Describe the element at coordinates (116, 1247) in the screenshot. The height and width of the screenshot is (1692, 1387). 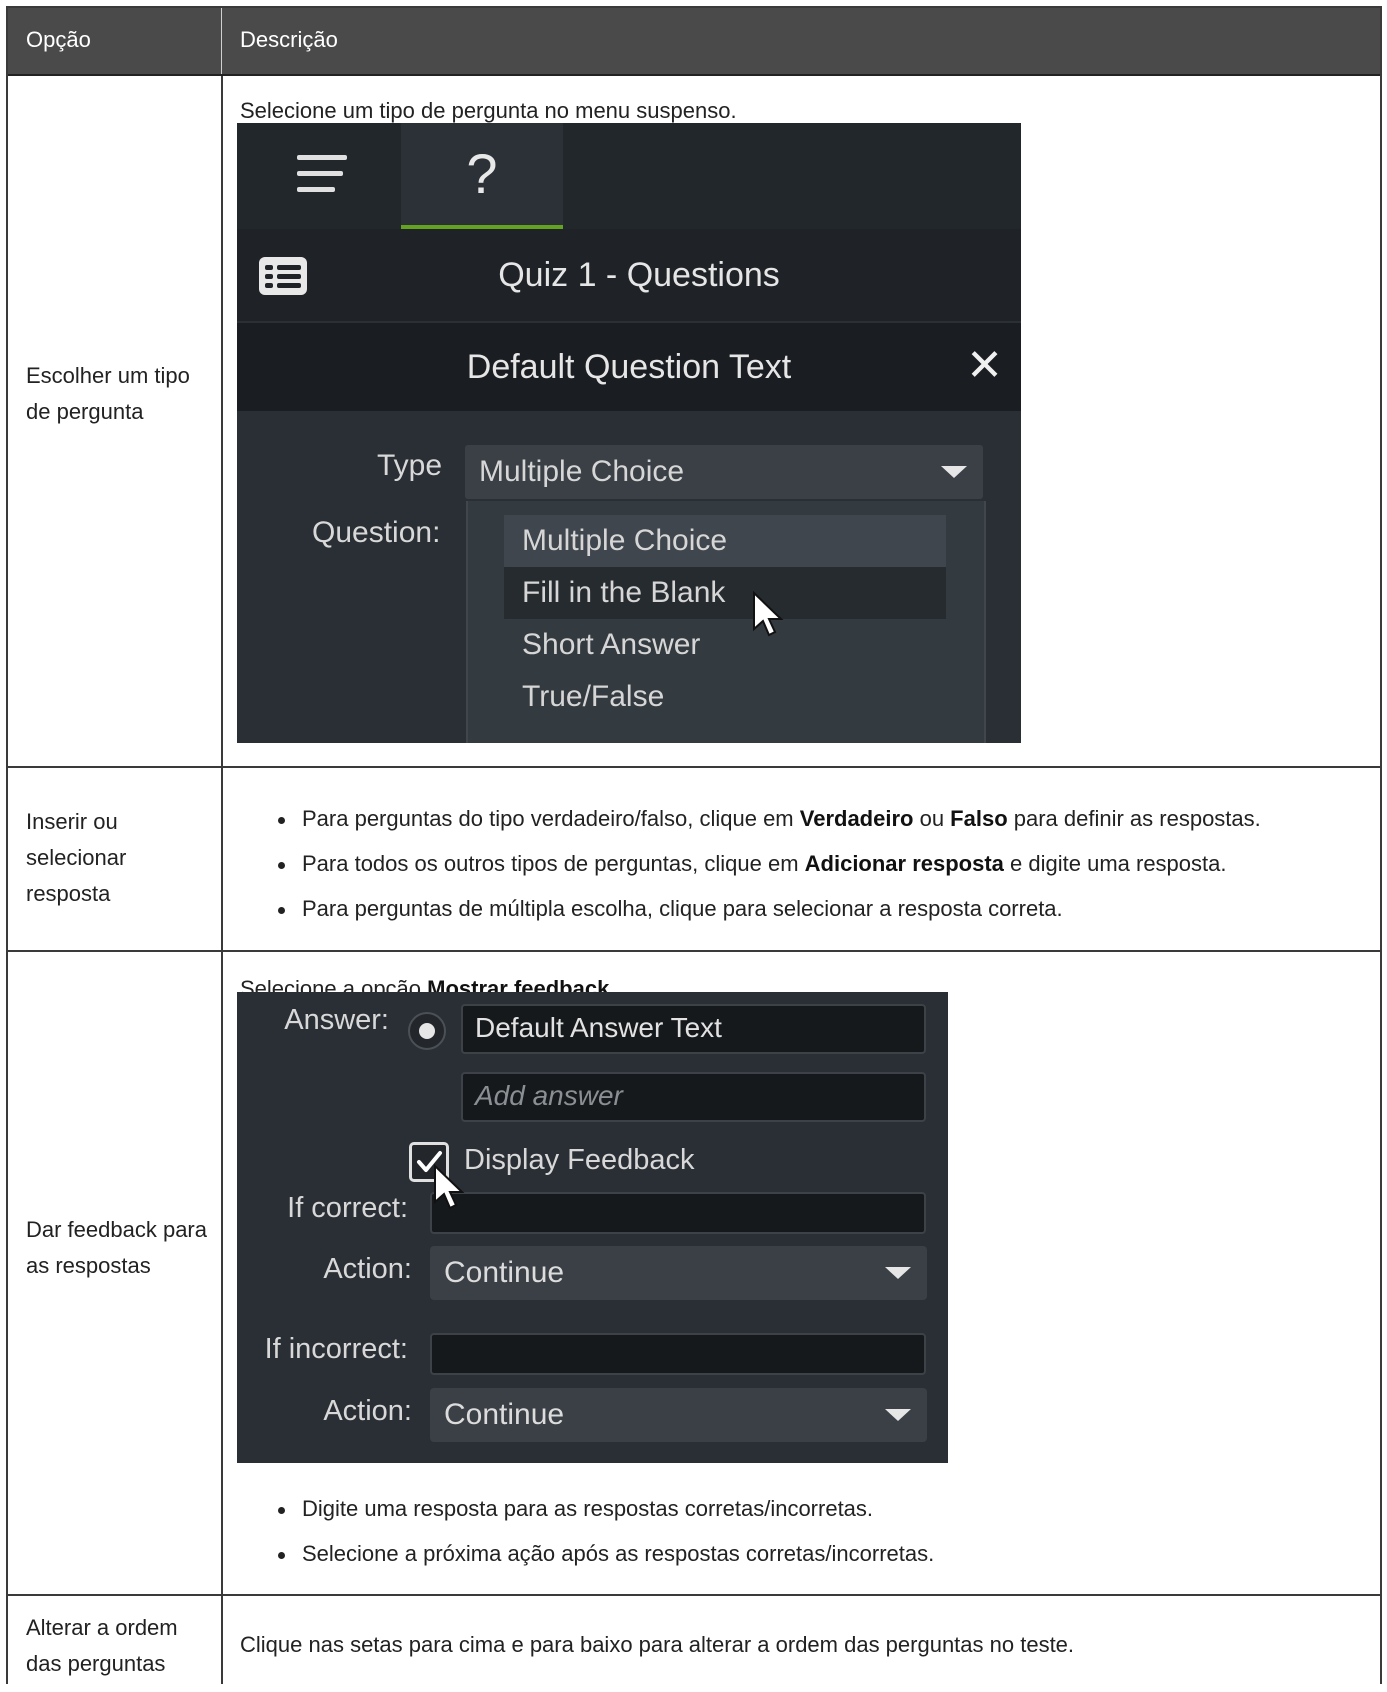
I see `row-option-label: Dar feedback para as respostas` at that location.